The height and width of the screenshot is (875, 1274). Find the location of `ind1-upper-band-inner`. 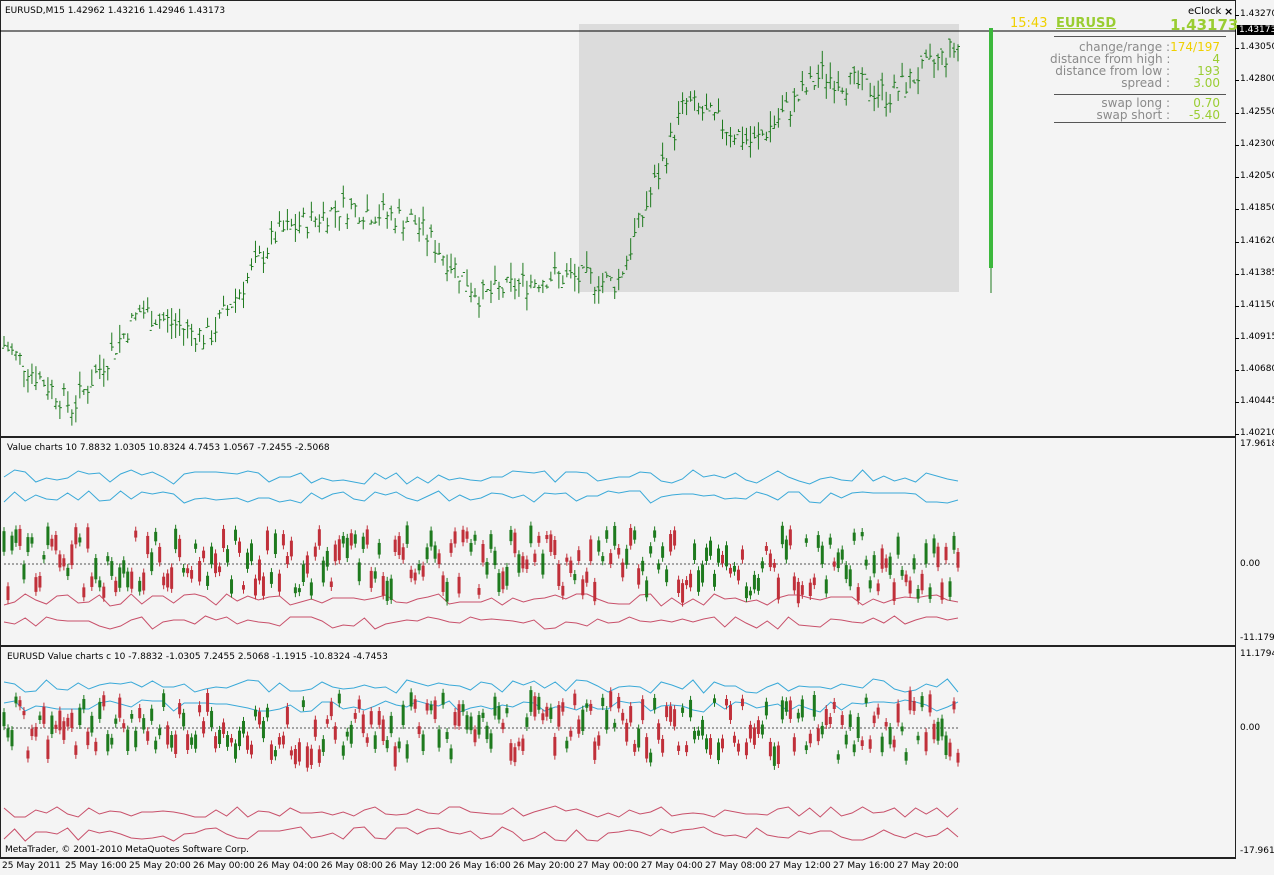

ind1-upper-band-inner is located at coordinates (481, 497).